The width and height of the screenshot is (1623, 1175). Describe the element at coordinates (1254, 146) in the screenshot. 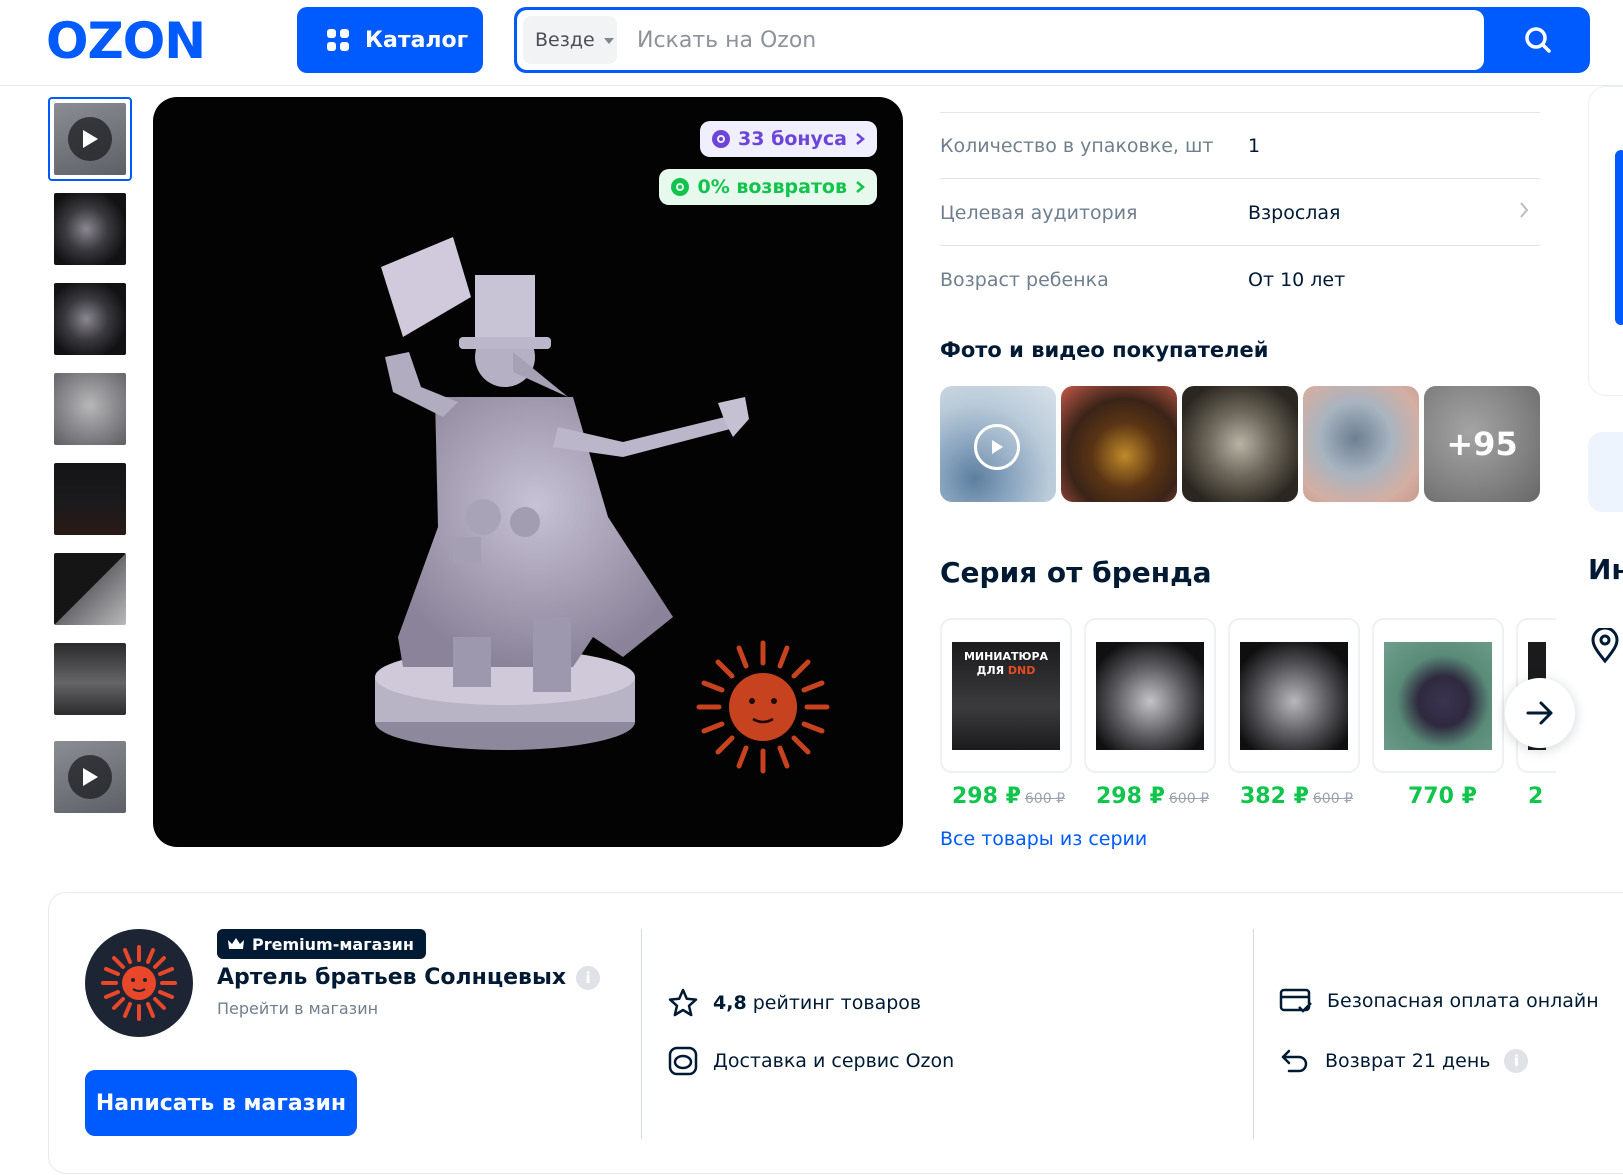

I see `char-value: 1` at that location.